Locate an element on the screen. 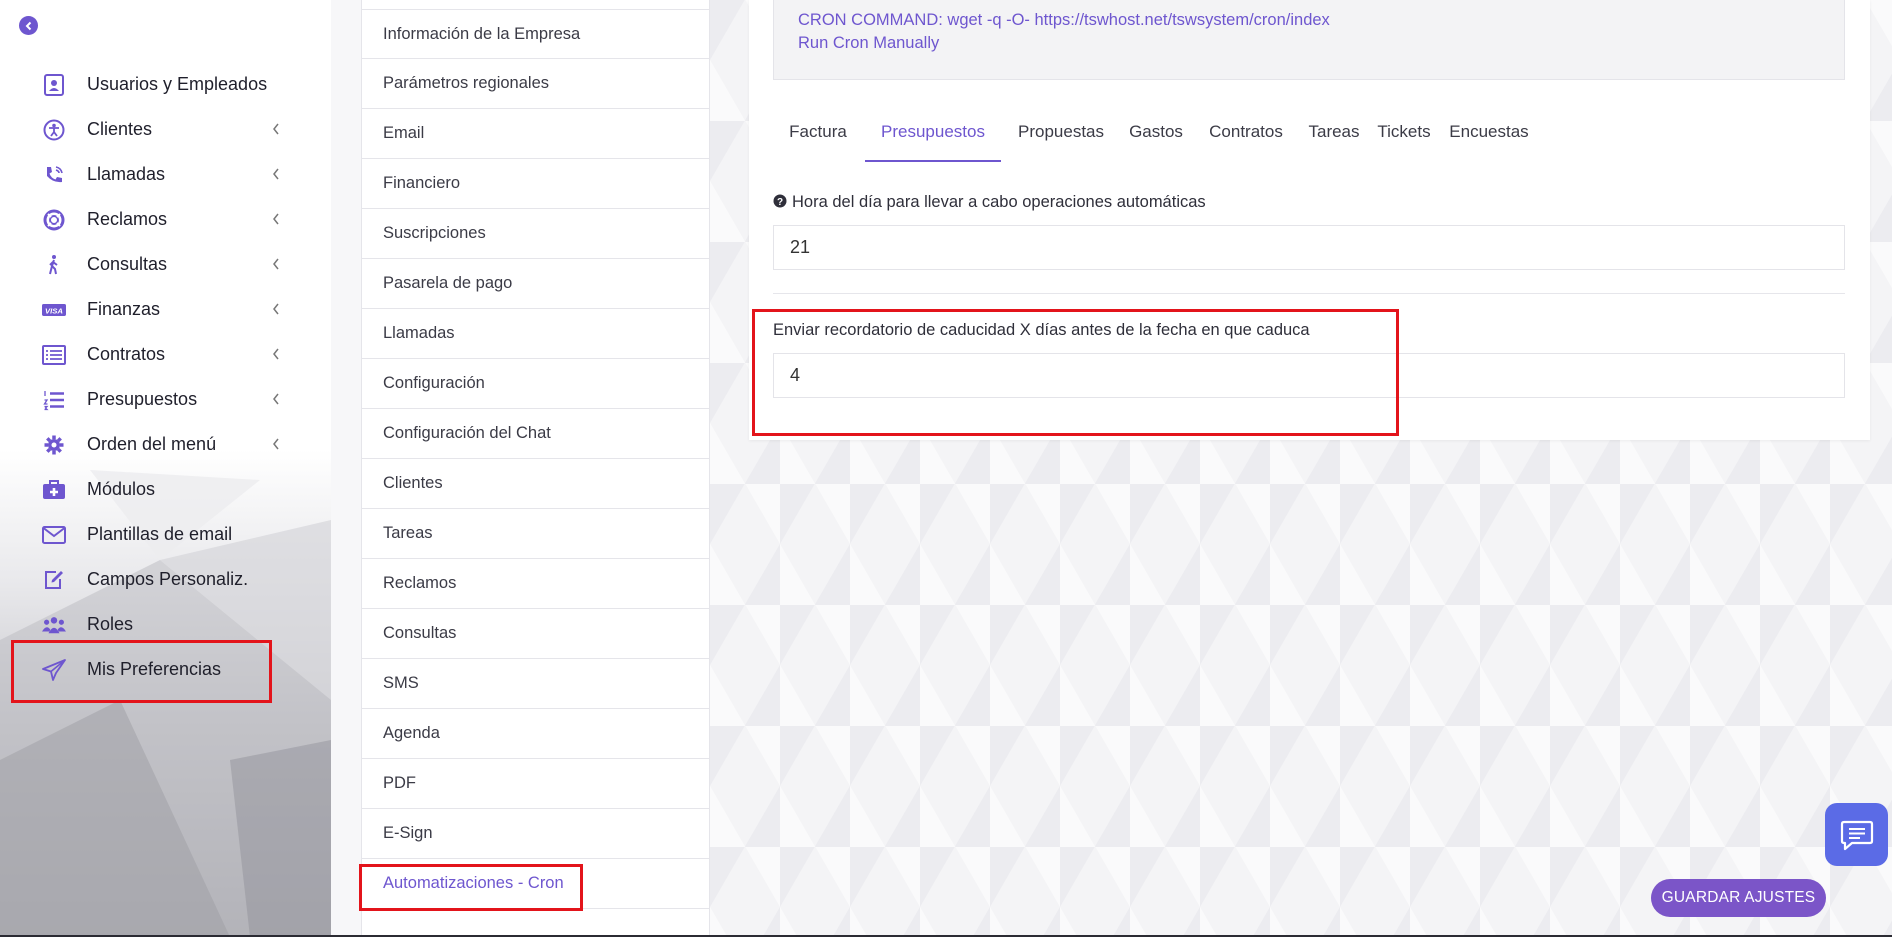  tab-propuestas: Propuestas is located at coordinates (1061, 136).